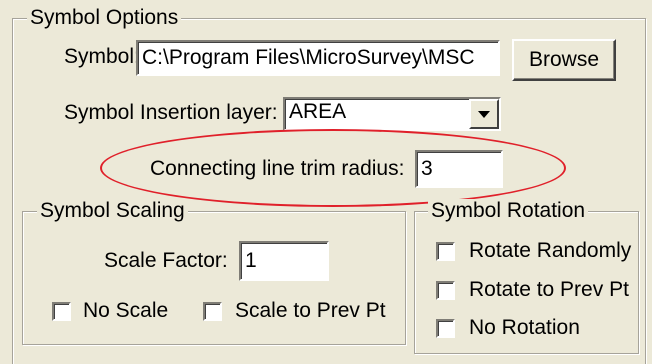  What do you see at coordinates (212, 311) in the screenshot?
I see `scale-to-prev-checkbox` at bounding box center [212, 311].